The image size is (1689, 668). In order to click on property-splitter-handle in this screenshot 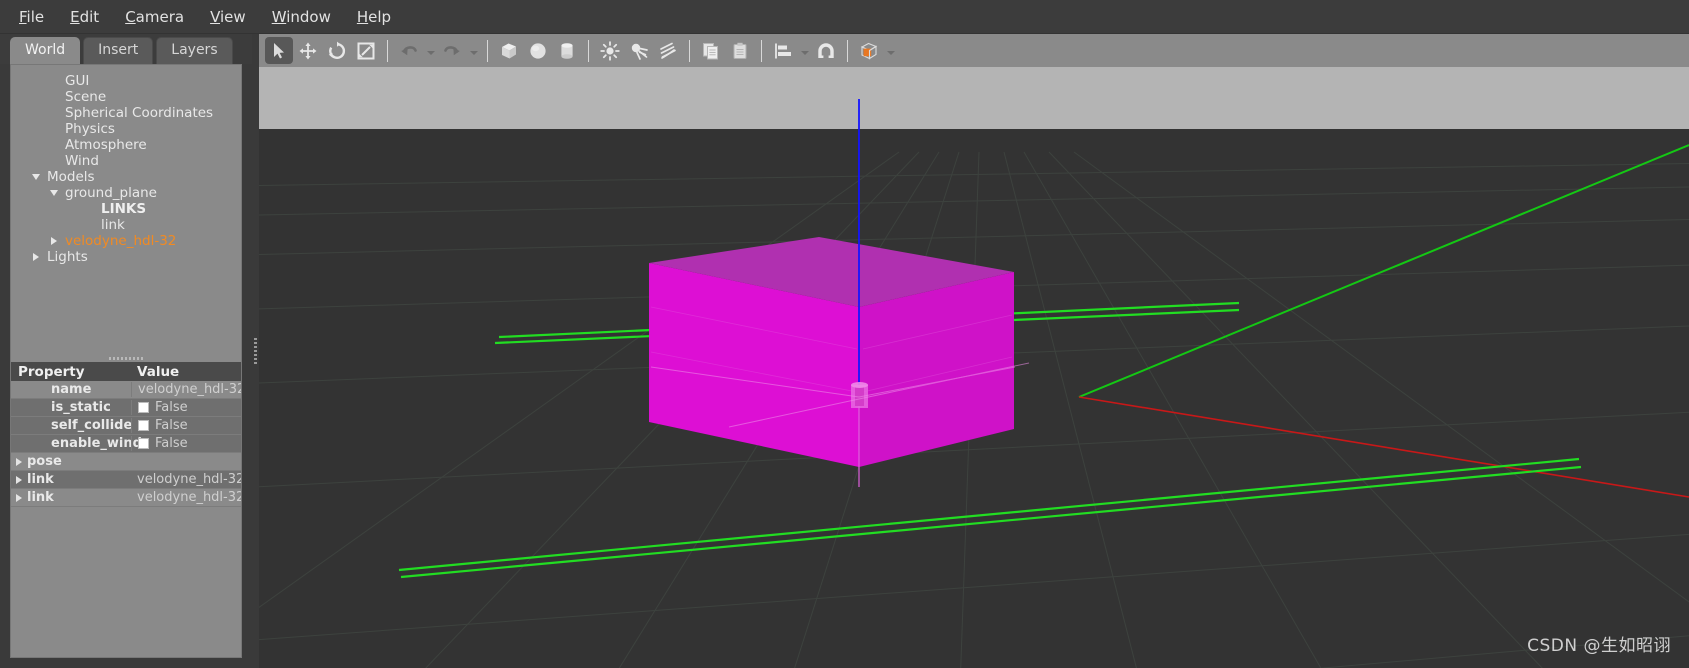, I will do `click(126, 358)`.